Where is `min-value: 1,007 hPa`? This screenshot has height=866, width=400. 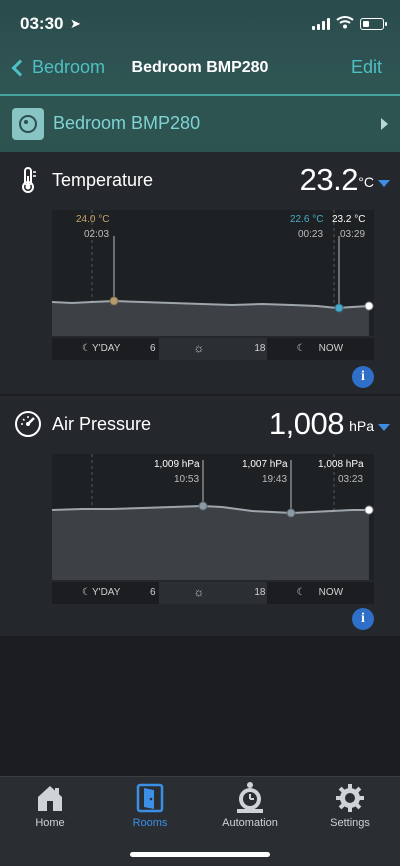 min-value: 1,007 hPa is located at coordinates (265, 464).